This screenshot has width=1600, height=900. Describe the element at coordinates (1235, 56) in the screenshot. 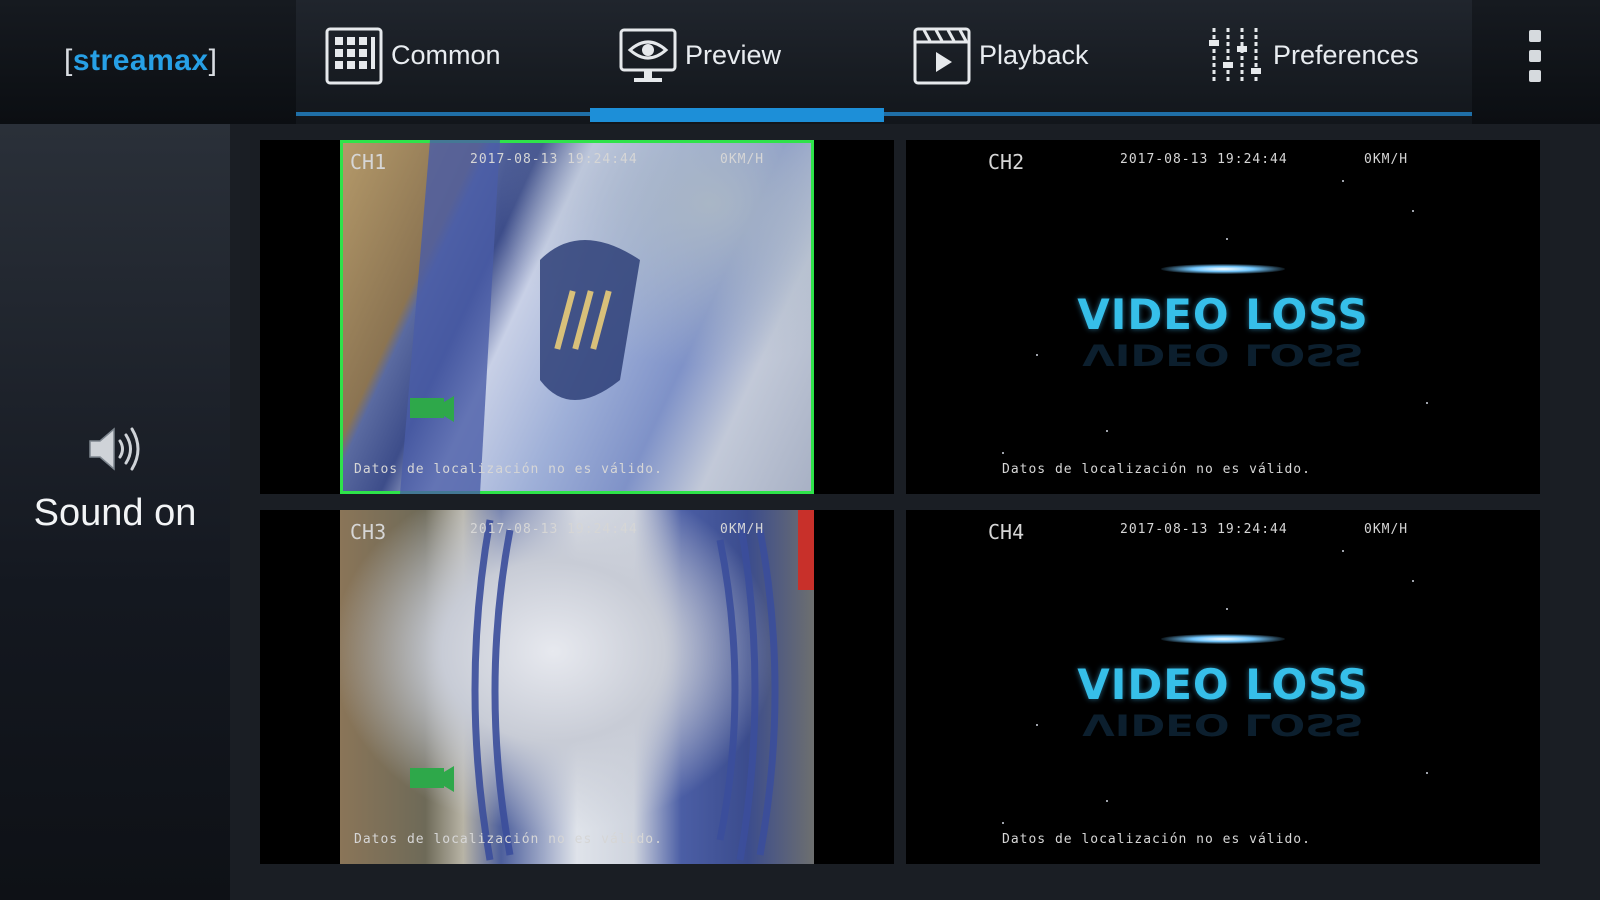

I see `sliders-icon` at that location.